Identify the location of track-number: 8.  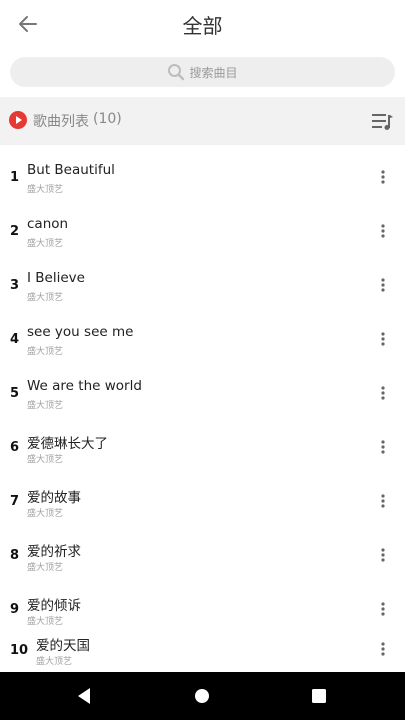
(15, 555).